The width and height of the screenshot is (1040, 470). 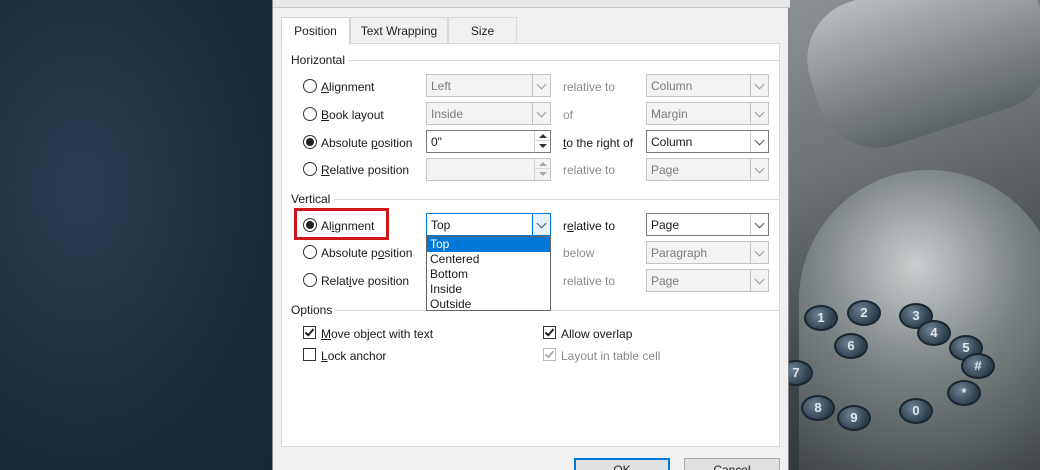 I want to click on dial-key: 8, so click(x=818, y=408).